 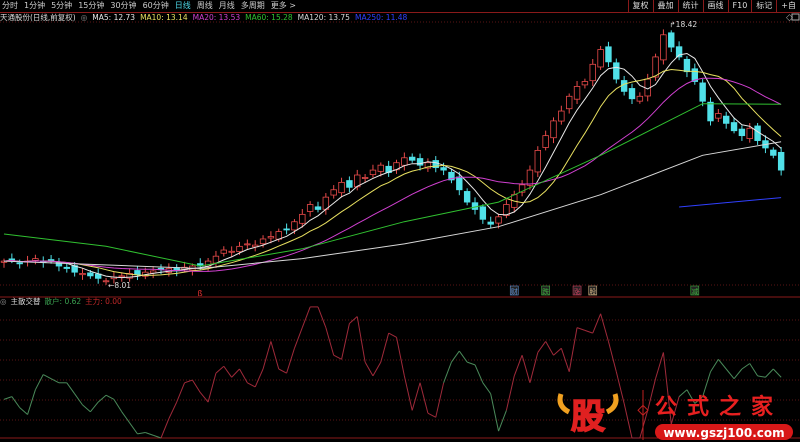 What do you see at coordinates (545, 291) in the screenshot?
I see `event-marker-label: 跌` at bounding box center [545, 291].